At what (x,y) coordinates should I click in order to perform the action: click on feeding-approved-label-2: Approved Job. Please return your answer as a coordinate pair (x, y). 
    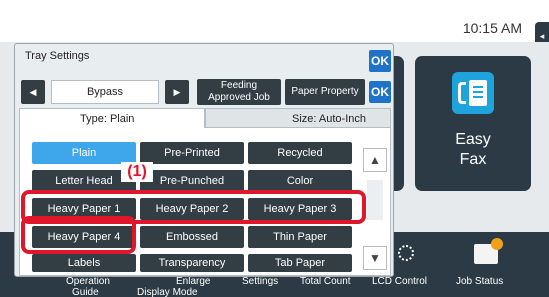
    Looking at the image, I should click on (239, 97).